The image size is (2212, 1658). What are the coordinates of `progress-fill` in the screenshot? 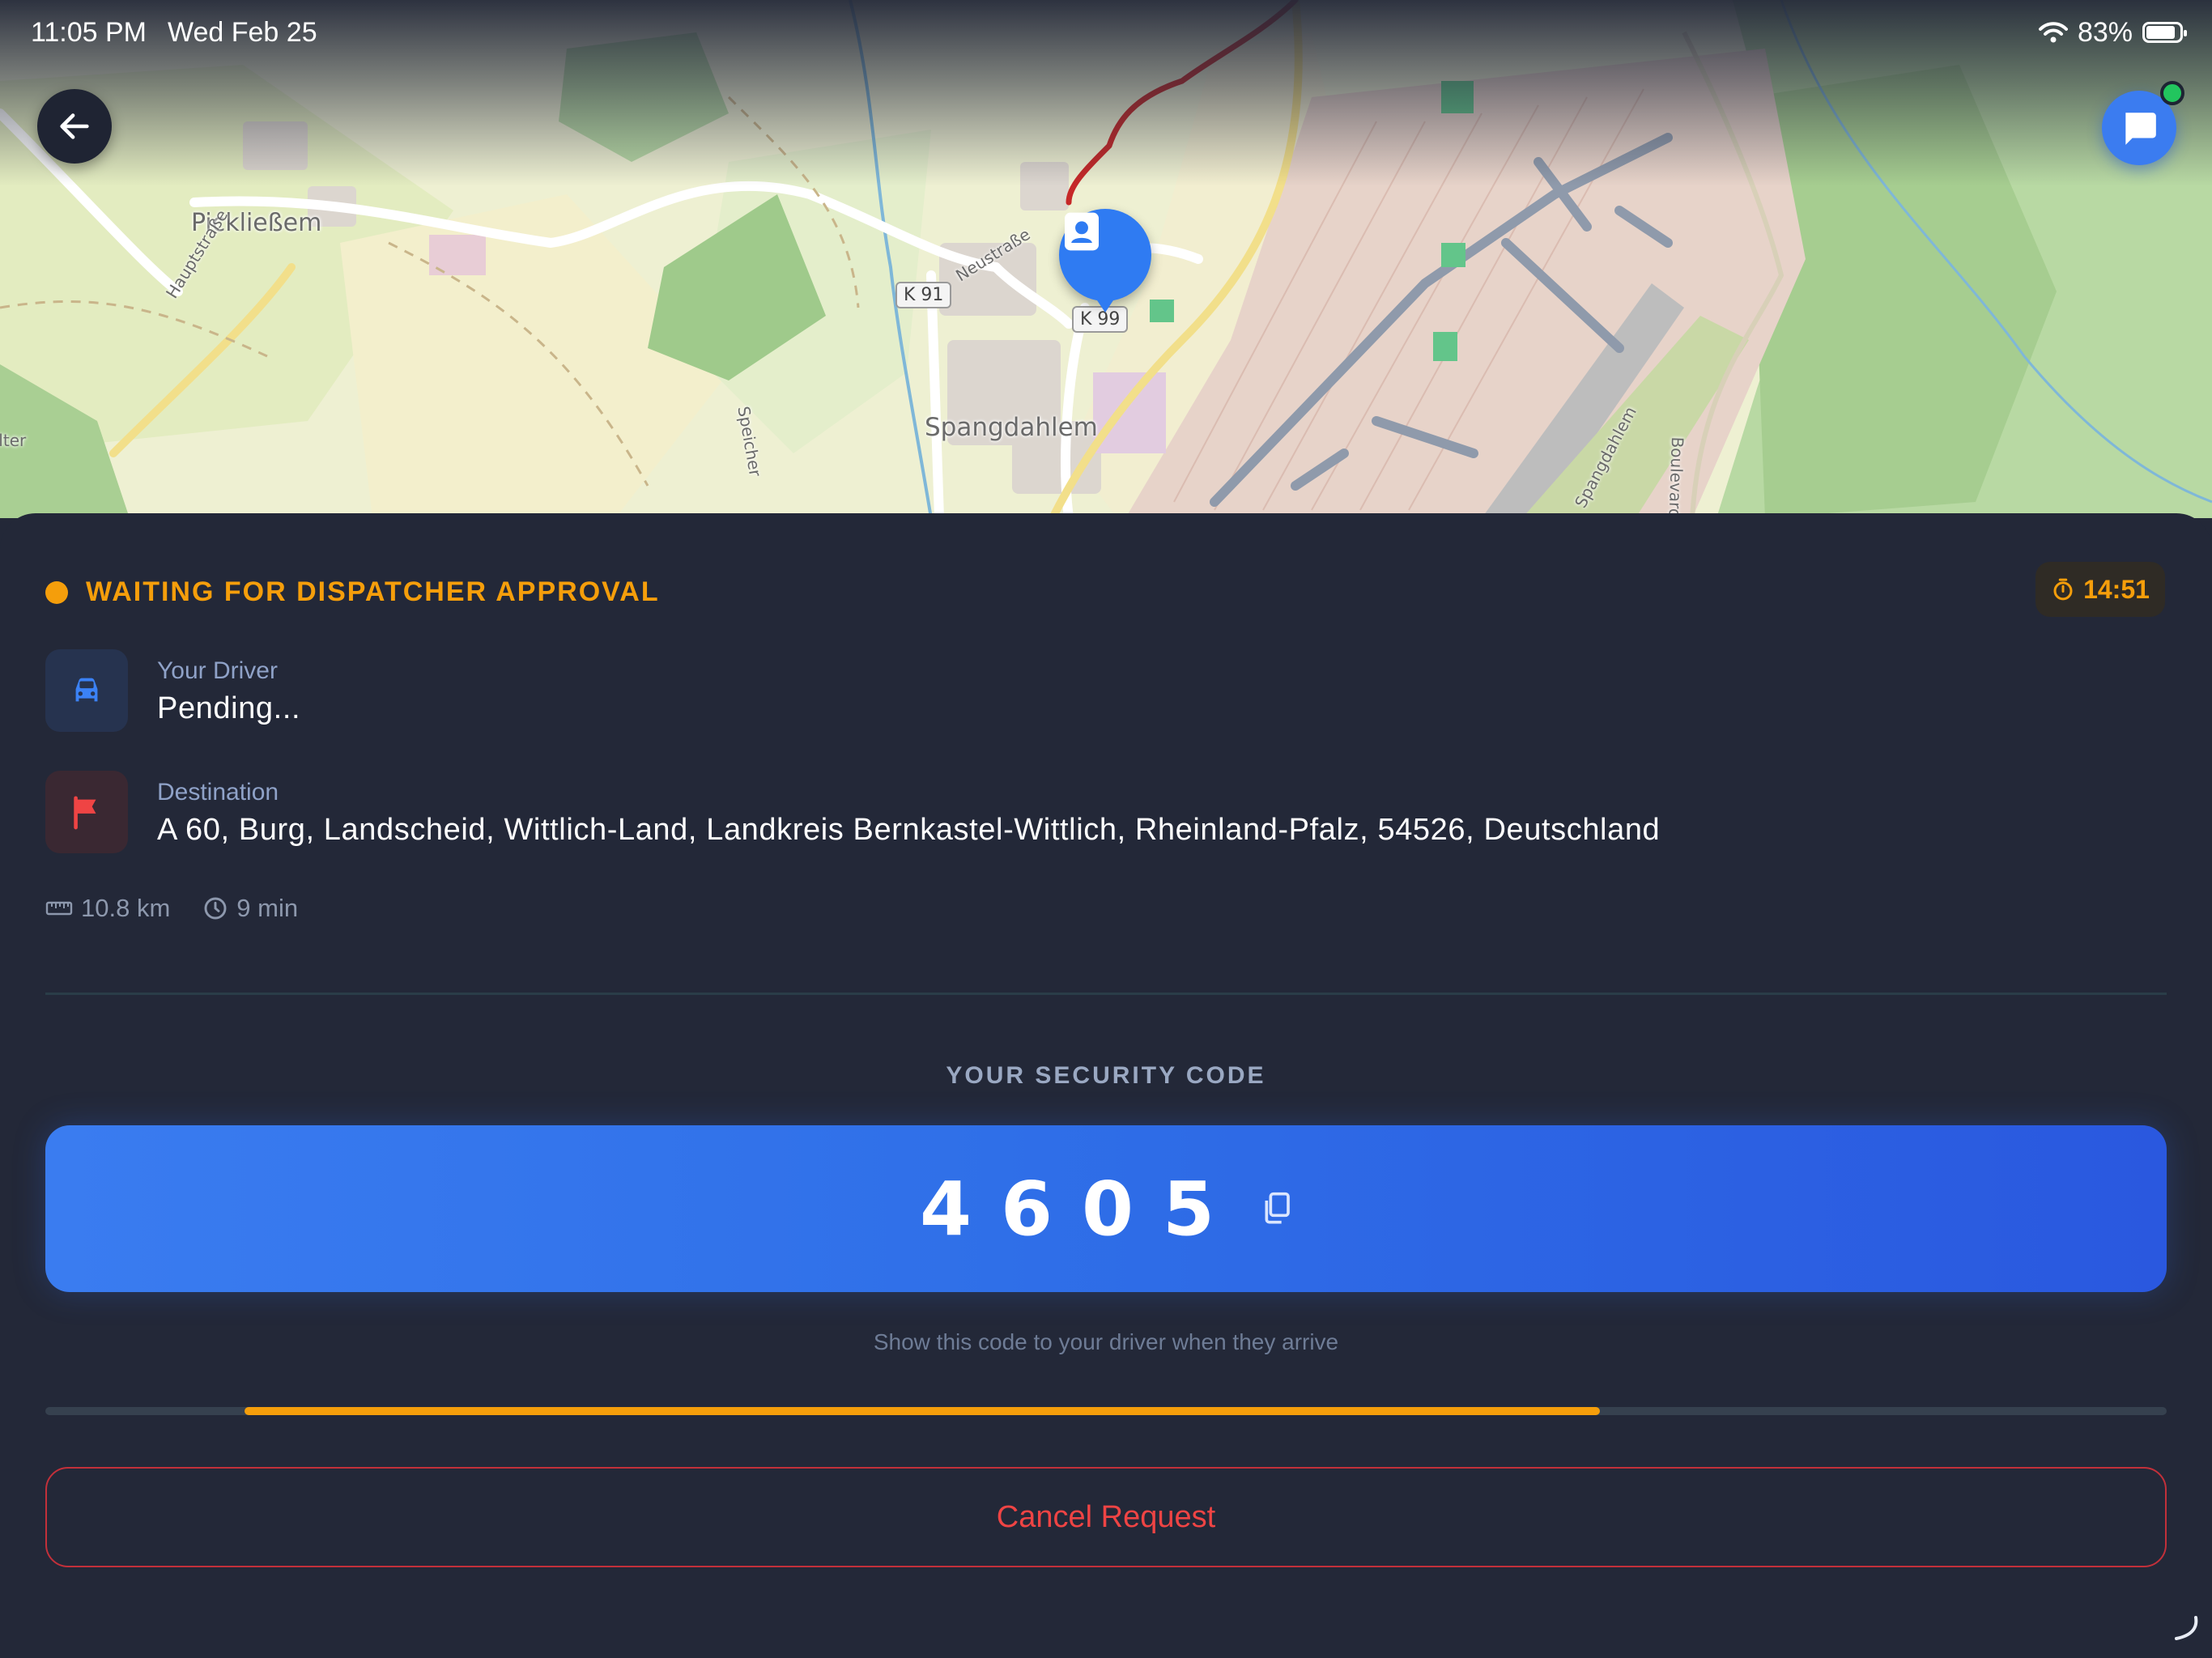 It's located at (923, 1411).